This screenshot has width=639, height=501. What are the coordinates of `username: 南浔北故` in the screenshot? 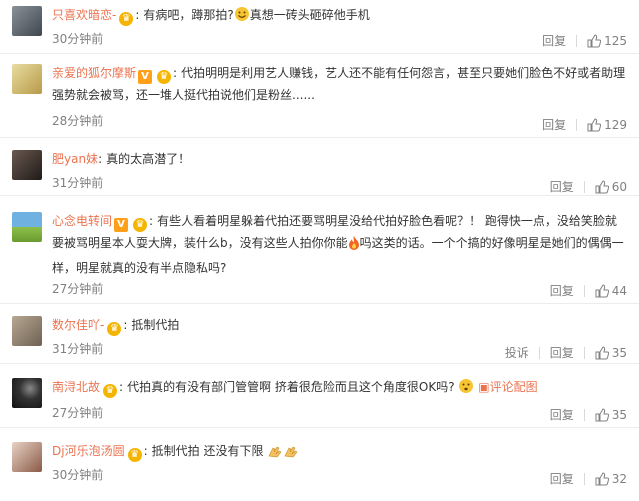 It's located at (76, 387).